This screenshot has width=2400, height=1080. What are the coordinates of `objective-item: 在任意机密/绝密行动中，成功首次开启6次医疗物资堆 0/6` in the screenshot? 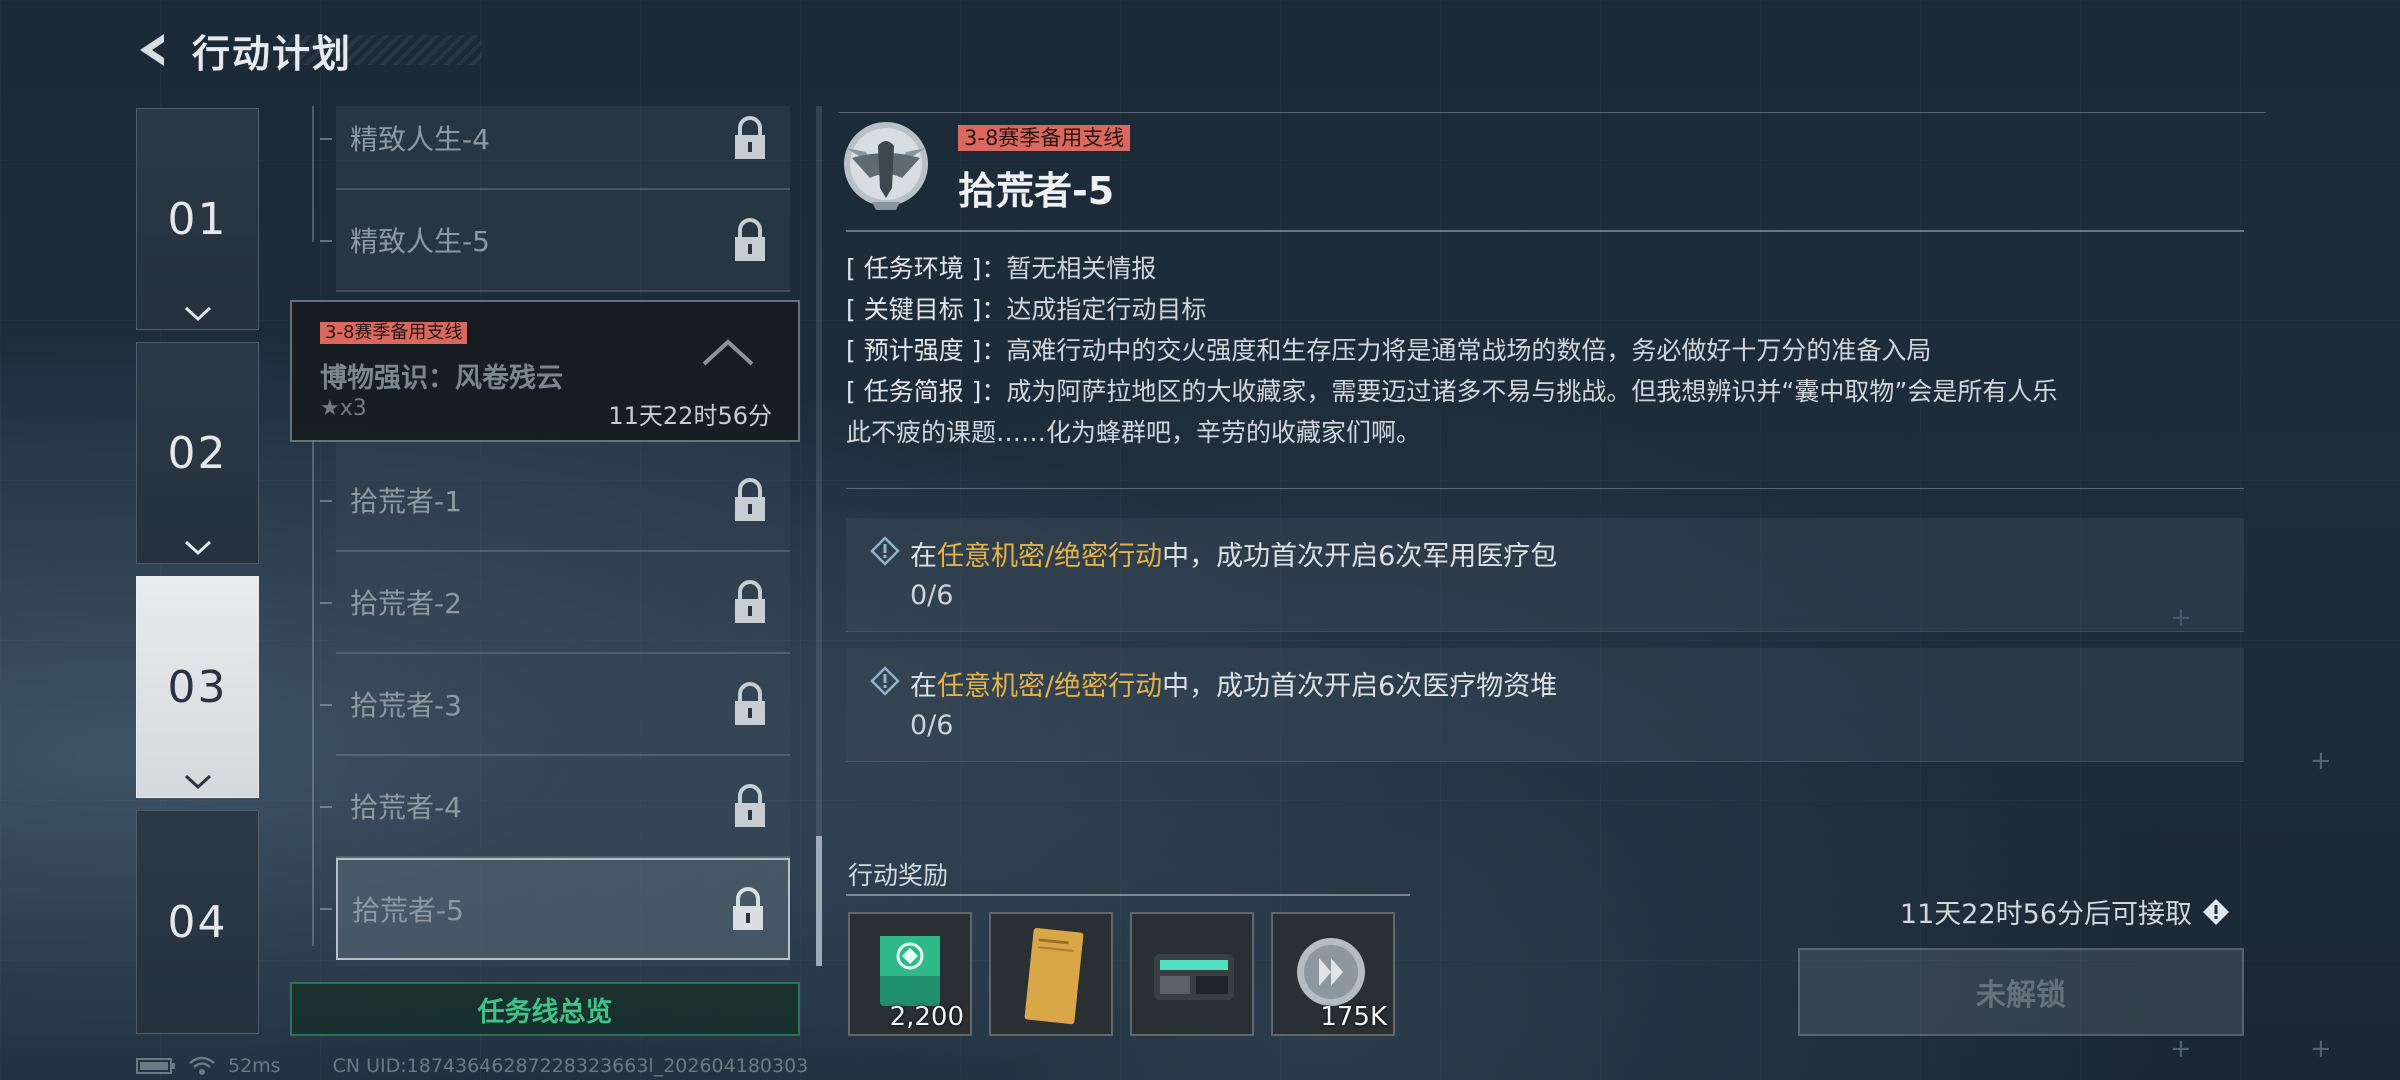 It's located at (1545, 705).